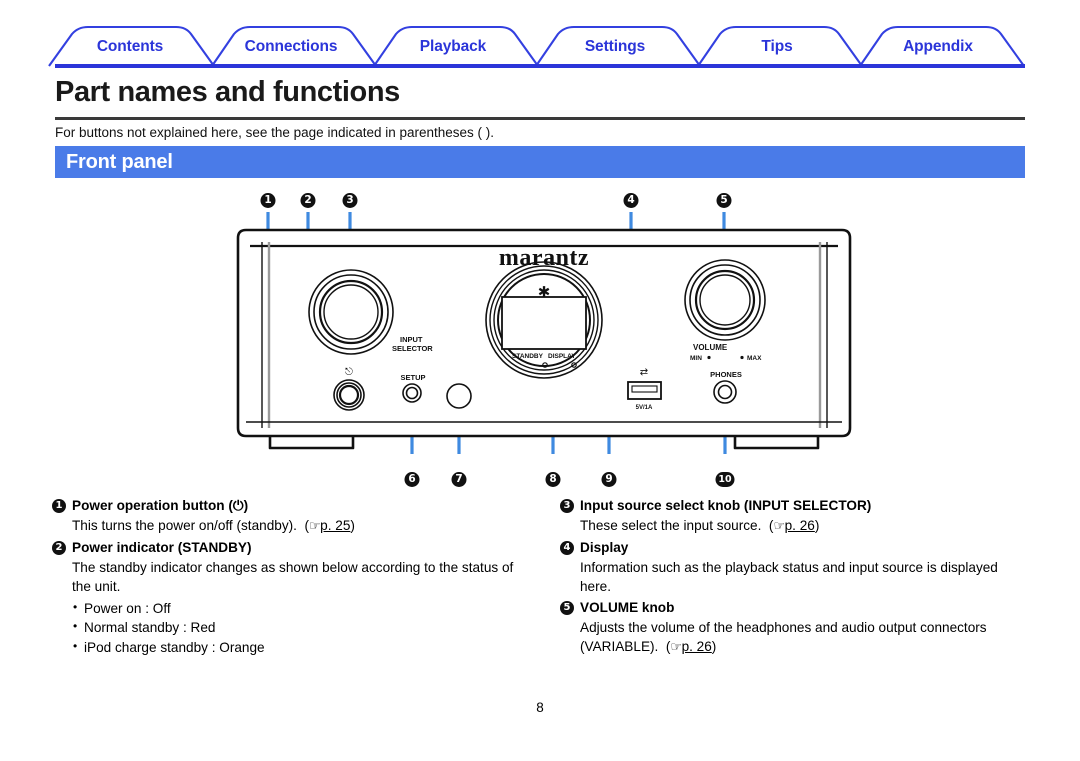  Describe the element at coordinates (536, 46) in the screenshot. I see `tab-bar-shapes` at that location.